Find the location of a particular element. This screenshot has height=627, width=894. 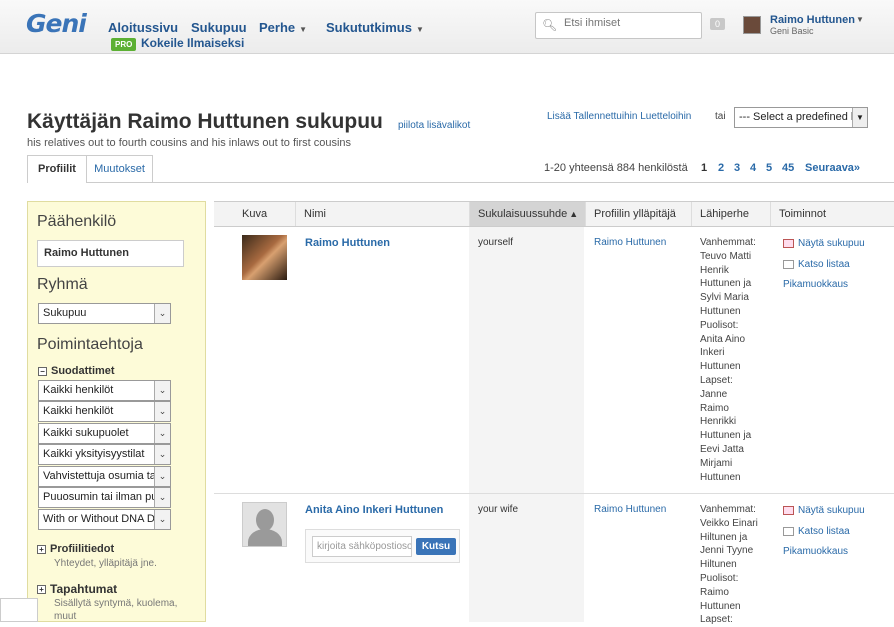

page-5: 5 is located at coordinates (769, 168).